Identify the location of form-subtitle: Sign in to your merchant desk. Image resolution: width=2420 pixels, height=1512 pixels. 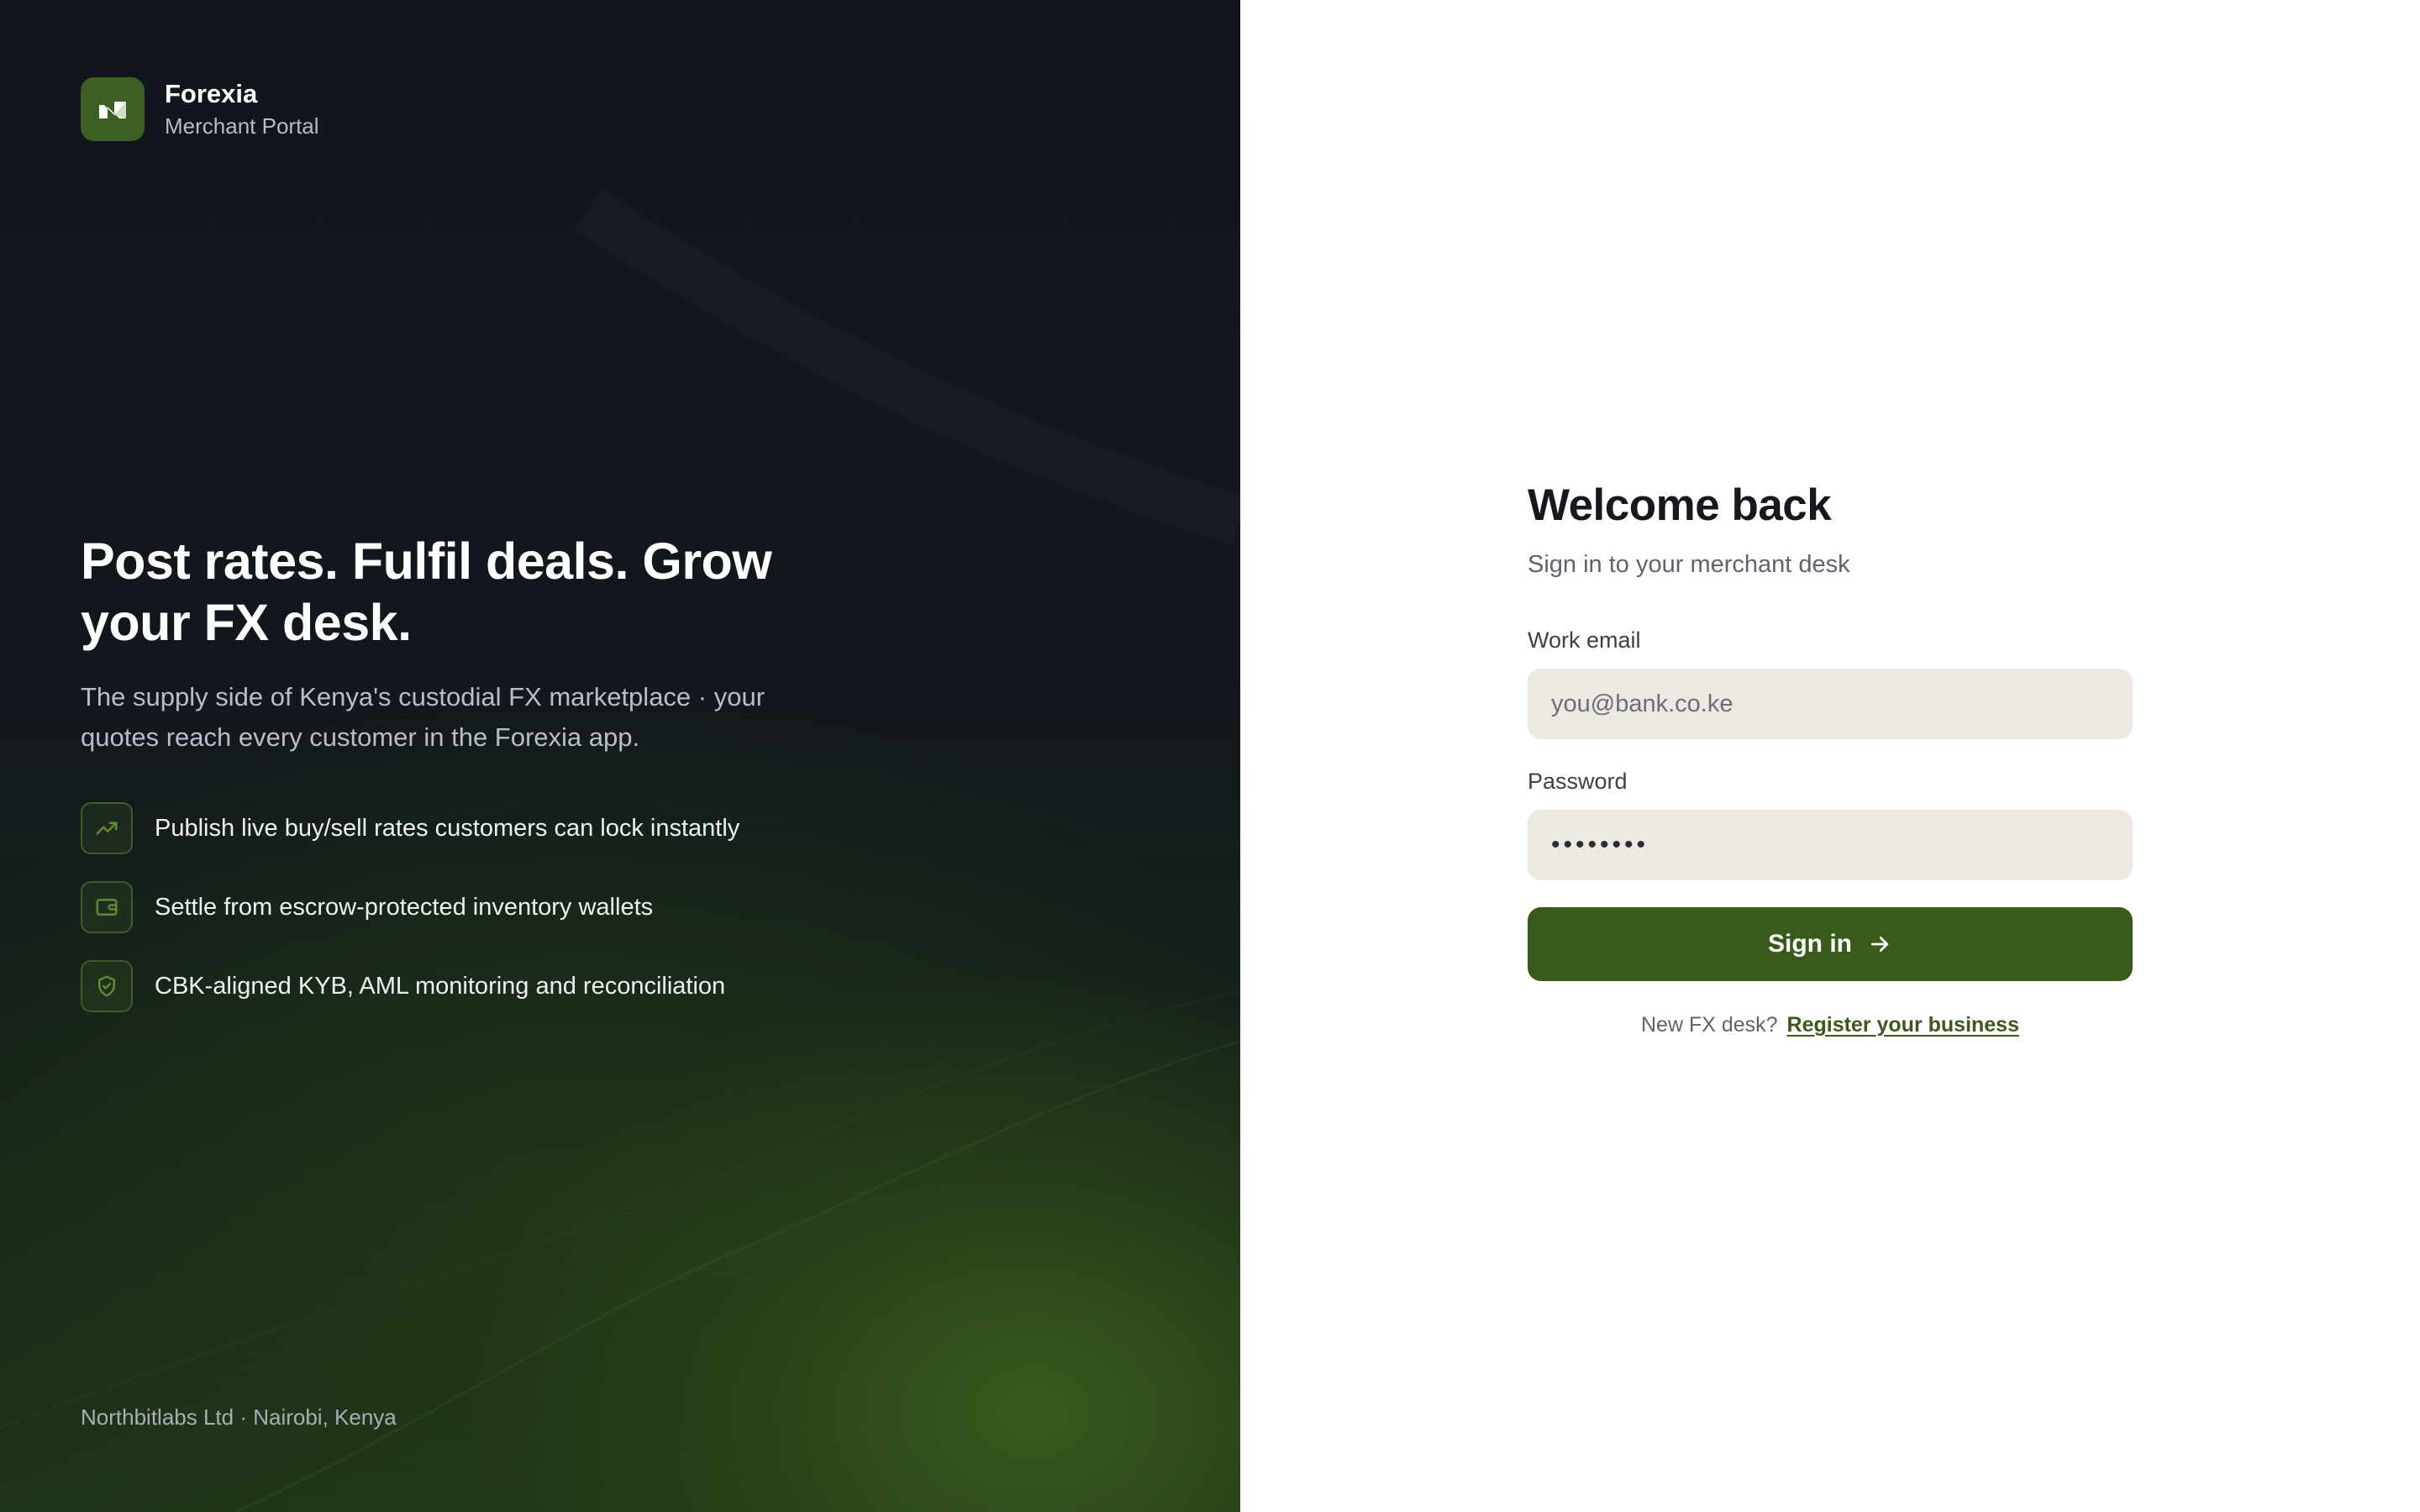
(1689, 564).